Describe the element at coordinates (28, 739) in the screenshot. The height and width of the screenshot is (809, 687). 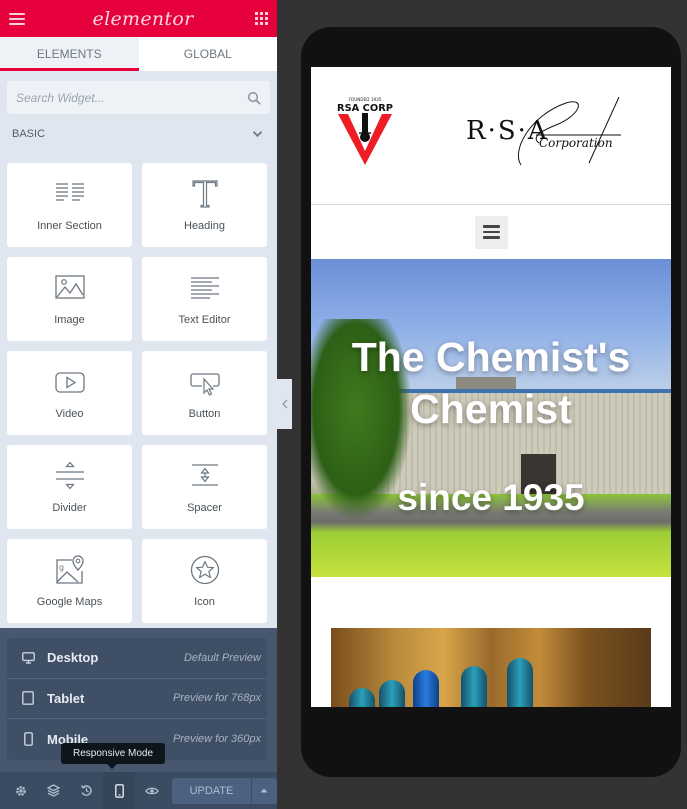
I see `mobile-icon` at that location.